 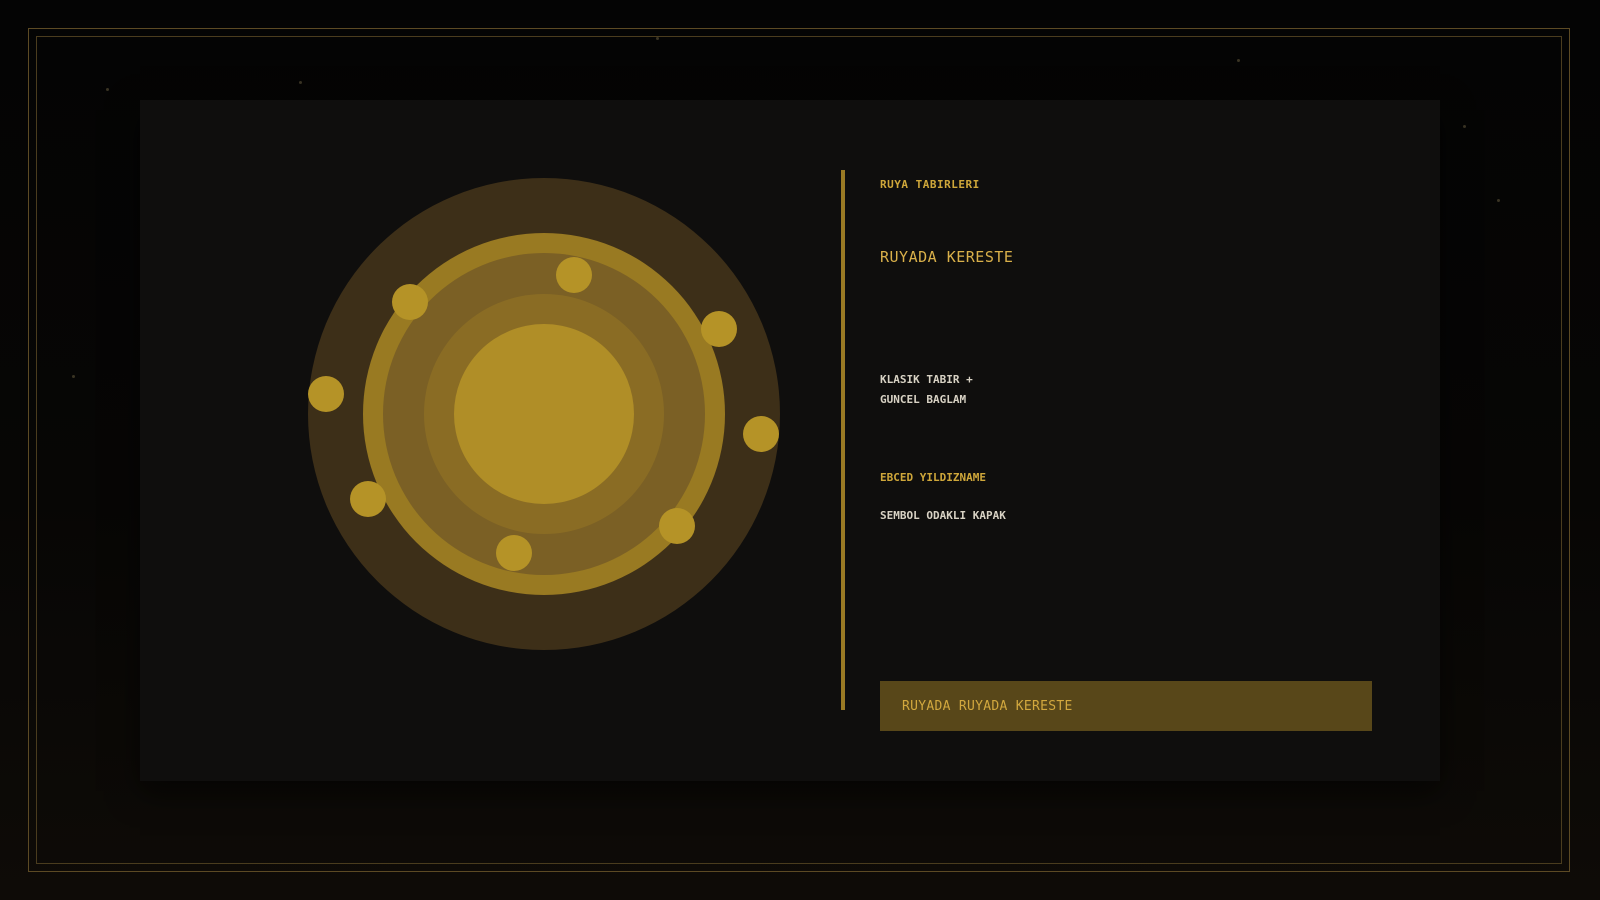 What do you see at coordinates (943, 515) in the screenshot?
I see `tagline: SEMBOL ODAKLI KAPAK` at bounding box center [943, 515].